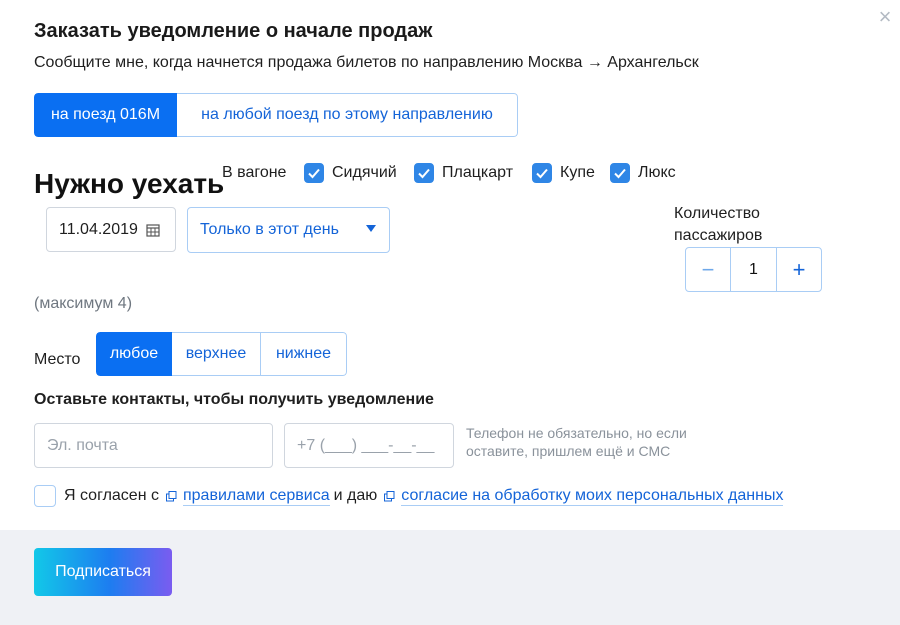  I want to click on agreement-checkbox, so click(45, 496).